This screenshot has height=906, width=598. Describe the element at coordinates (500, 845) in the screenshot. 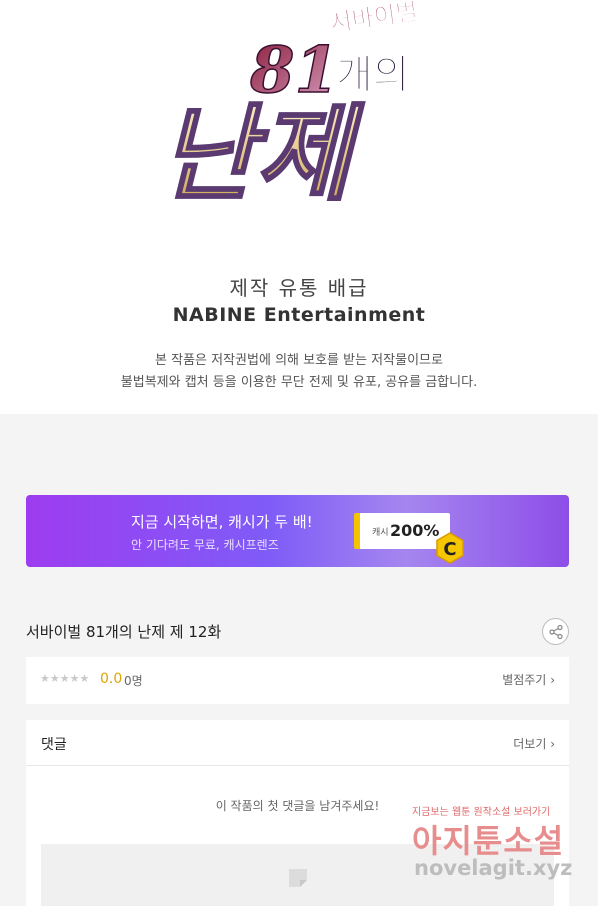

I see `watermark: 지금보는 웹툰 원작소설 보러가기 아지툰소설 novelagit.xyz` at that location.